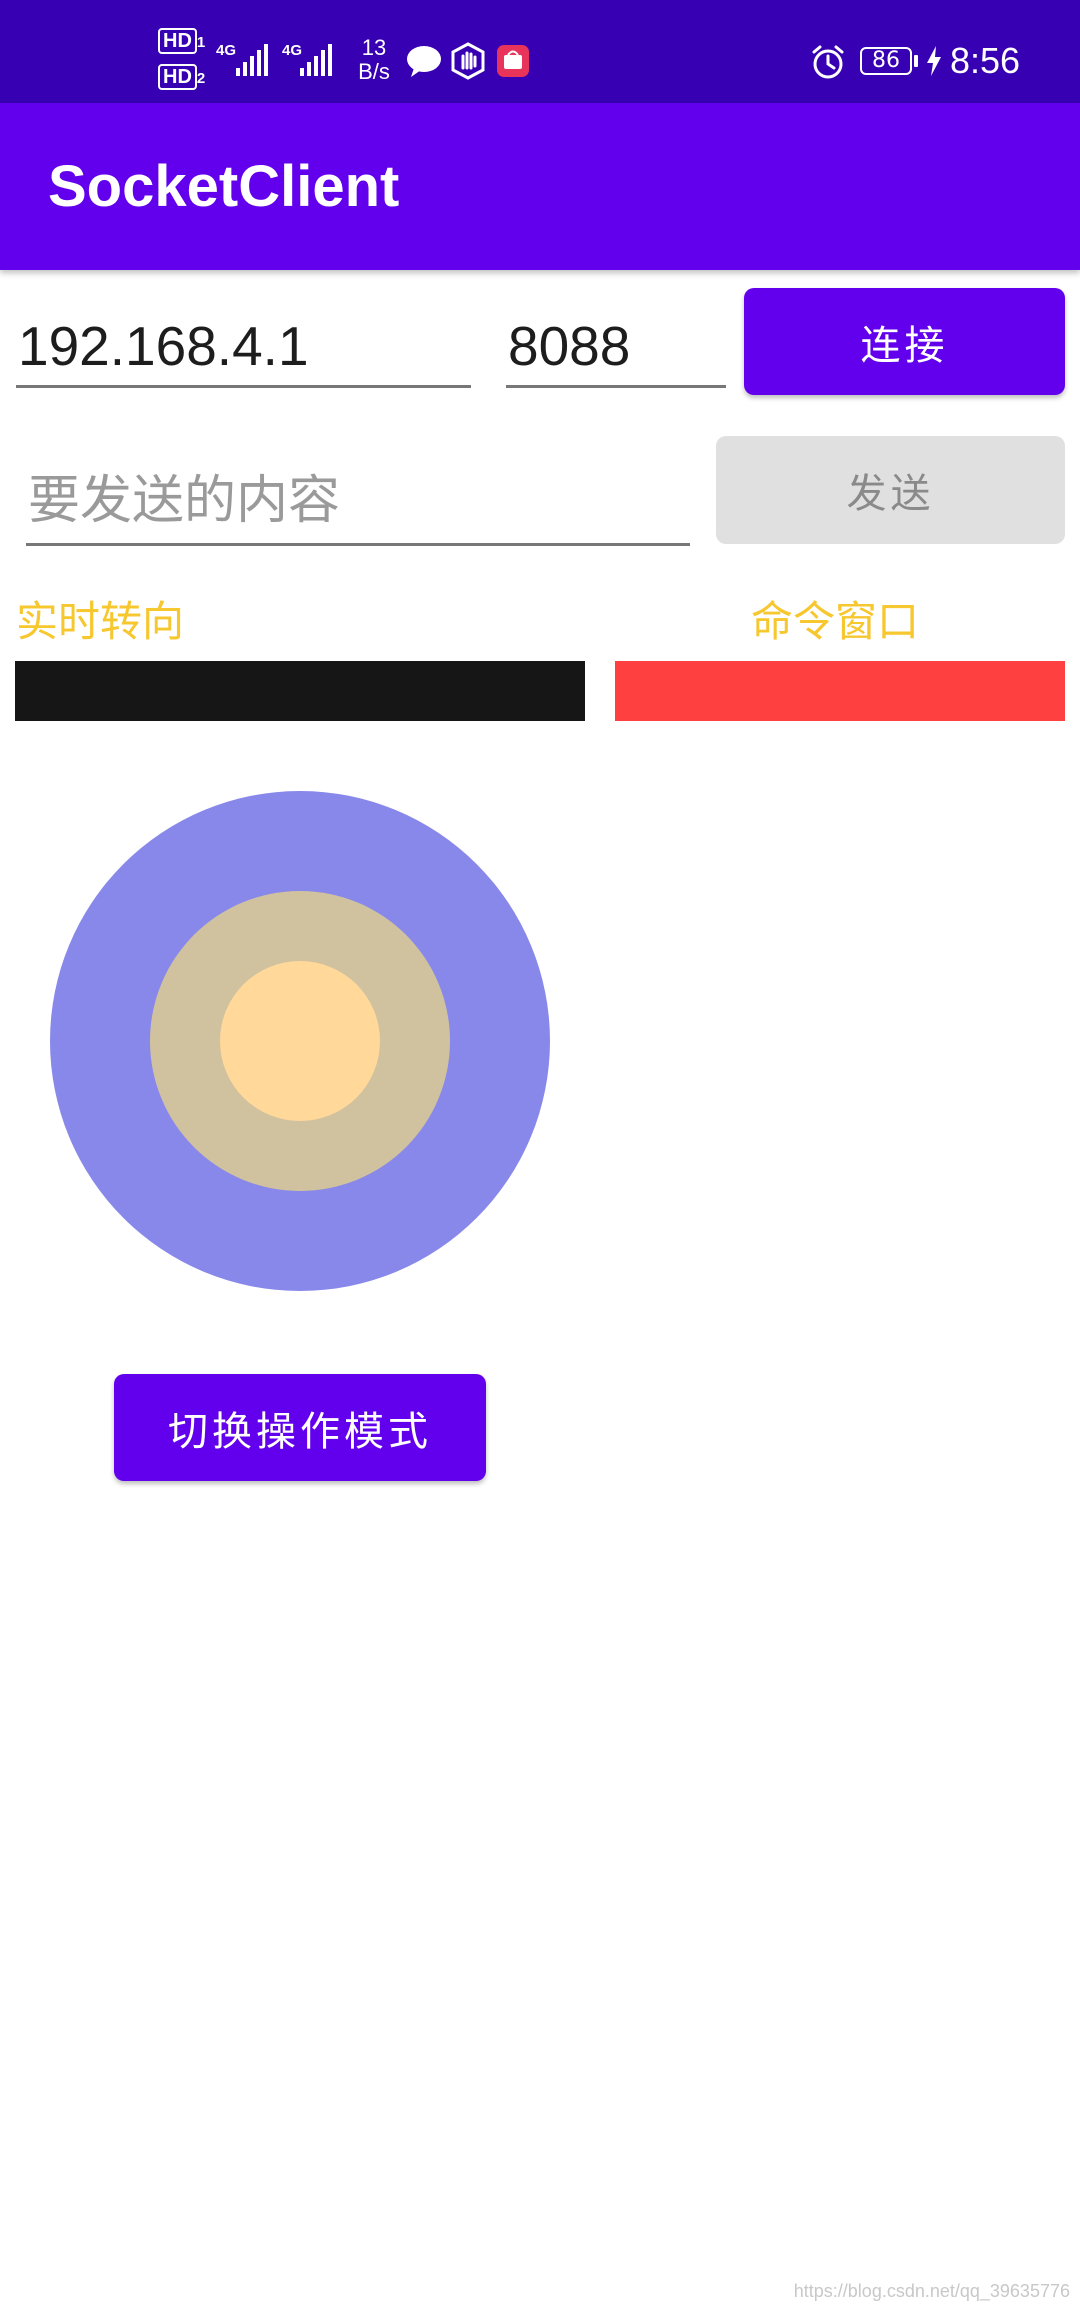  Describe the element at coordinates (931, 2291) in the screenshot. I see `watermark: https://blog.csdn.net/qq_39635776` at that location.